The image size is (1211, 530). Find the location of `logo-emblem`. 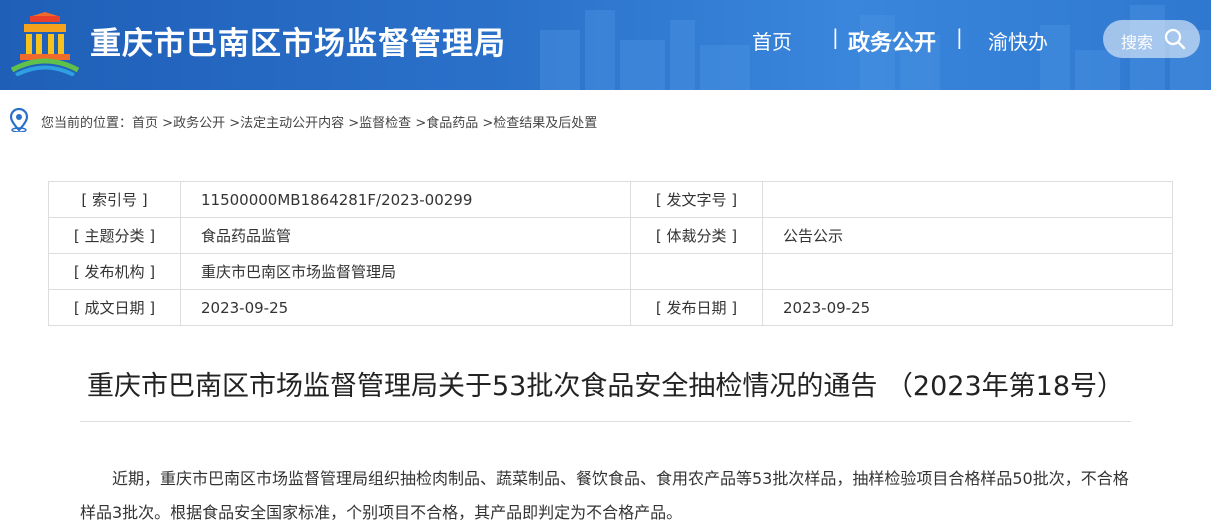

logo-emblem is located at coordinates (45, 44).